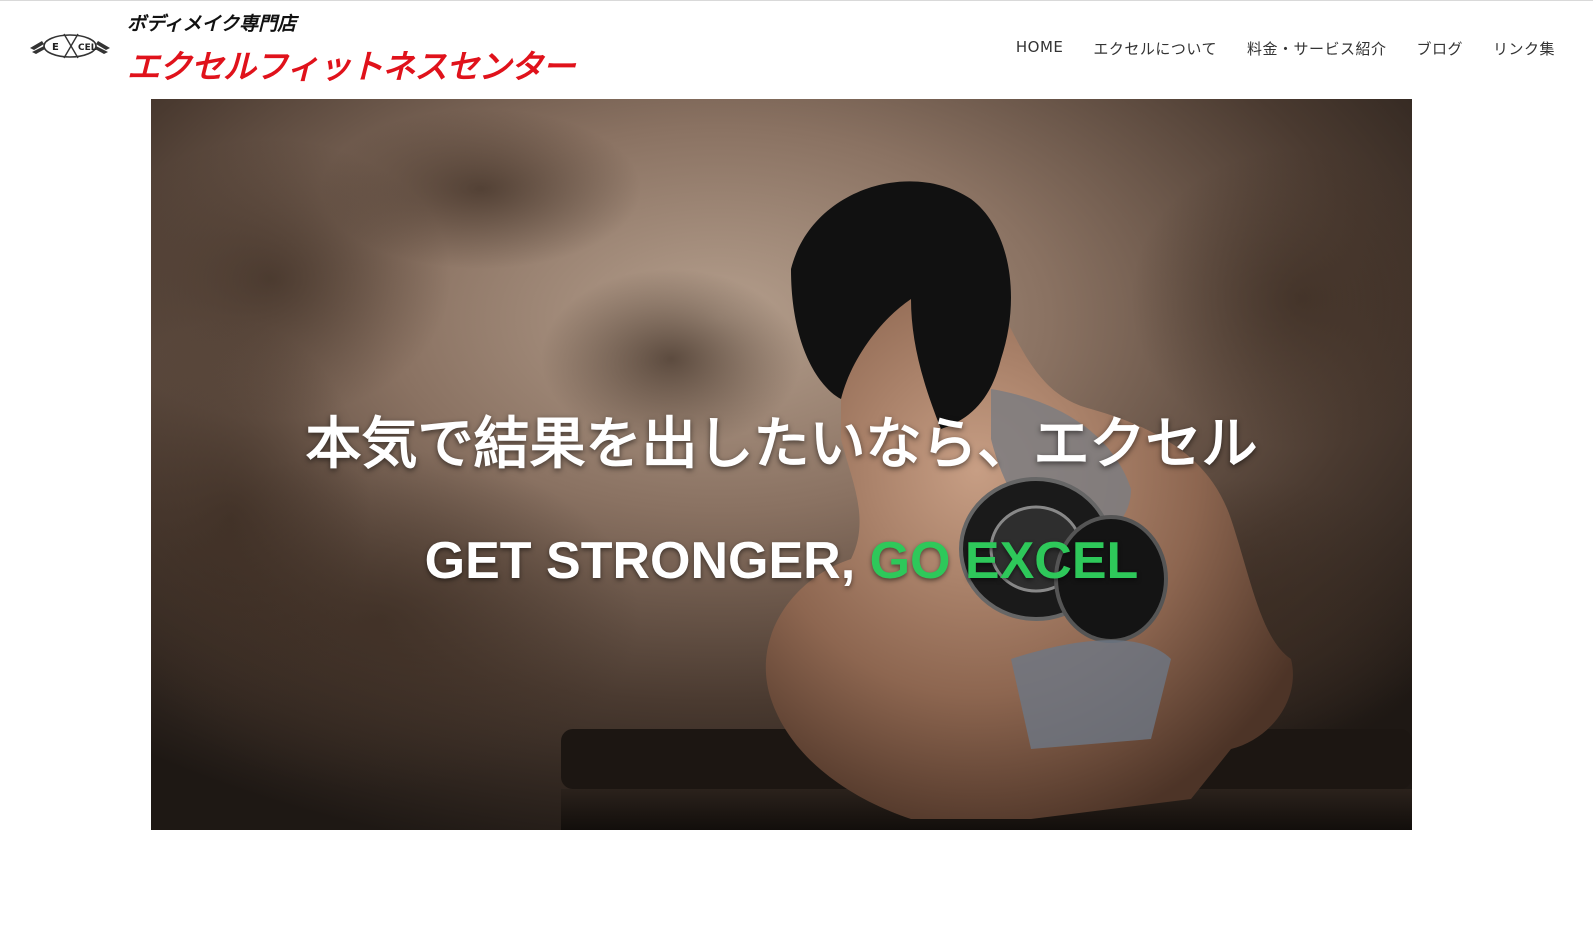  What do you see at coordinates (1524, 48) in the screenshot?
I see `nav-links: リンク集` at bounding box center [1524, 48].